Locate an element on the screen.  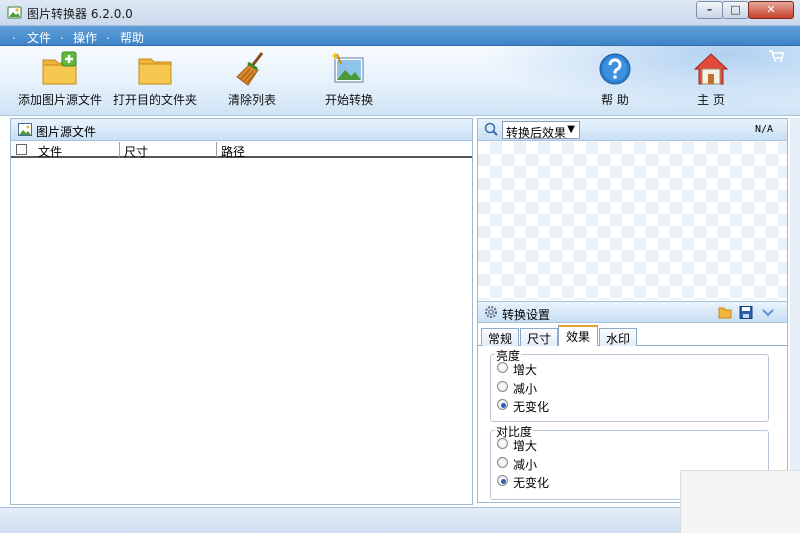
select-all-checkbox is located at coordinates (21, 149).